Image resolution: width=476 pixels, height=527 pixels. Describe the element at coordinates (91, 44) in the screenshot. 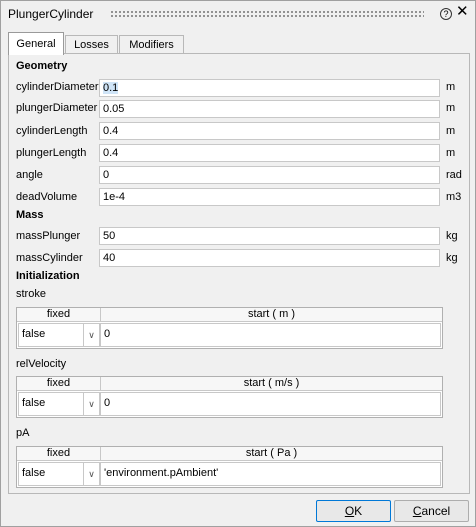

I see `tab-losses: Losses` at that location.